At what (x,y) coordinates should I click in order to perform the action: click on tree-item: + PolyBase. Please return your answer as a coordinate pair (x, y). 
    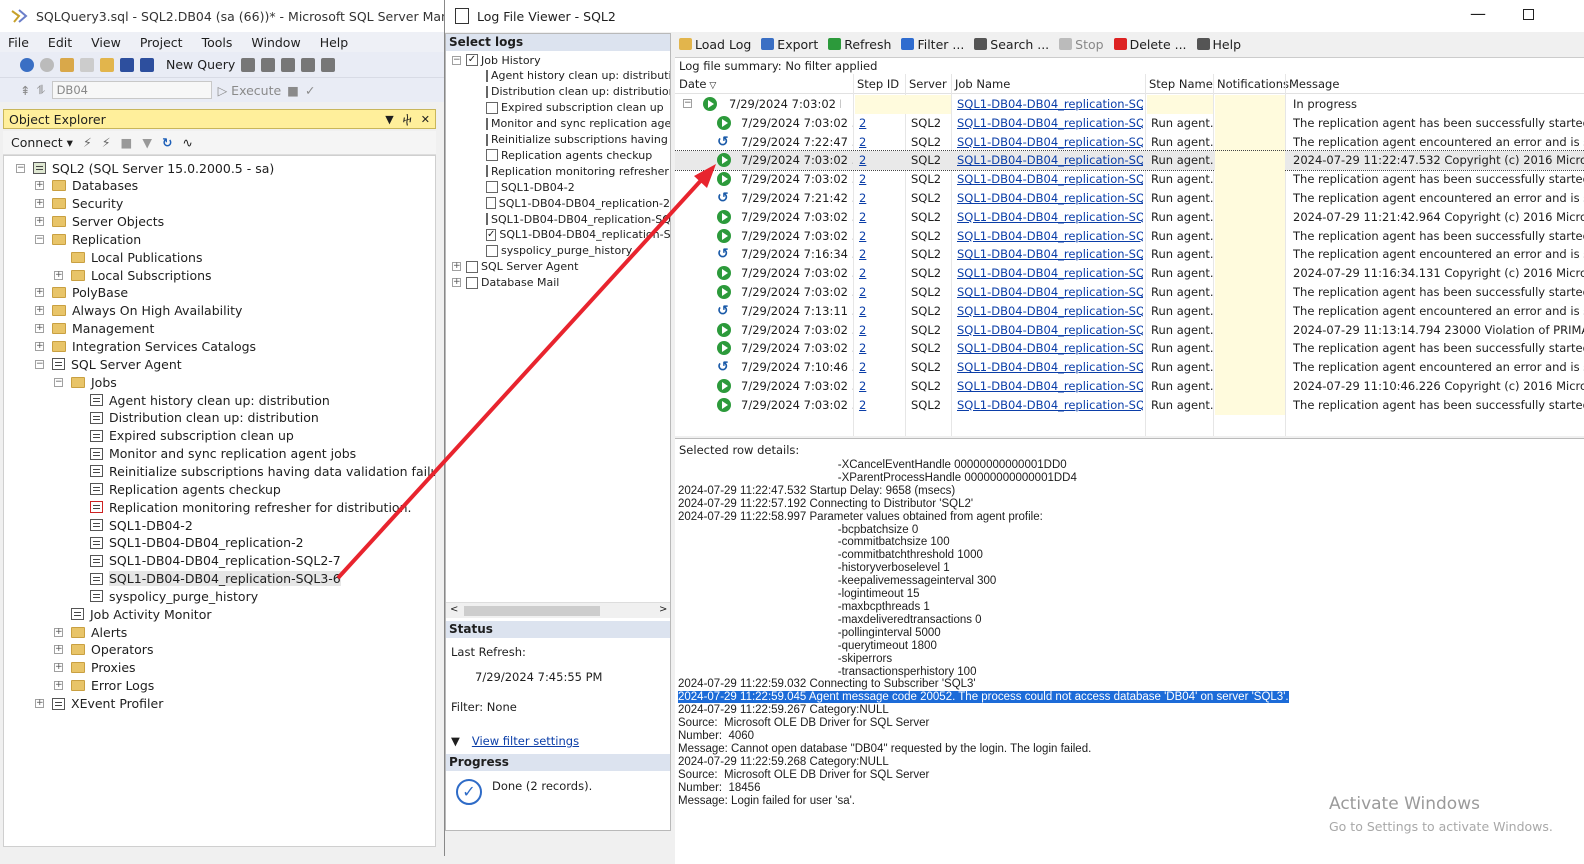
    Looking at the image, I should click on (81, 293).